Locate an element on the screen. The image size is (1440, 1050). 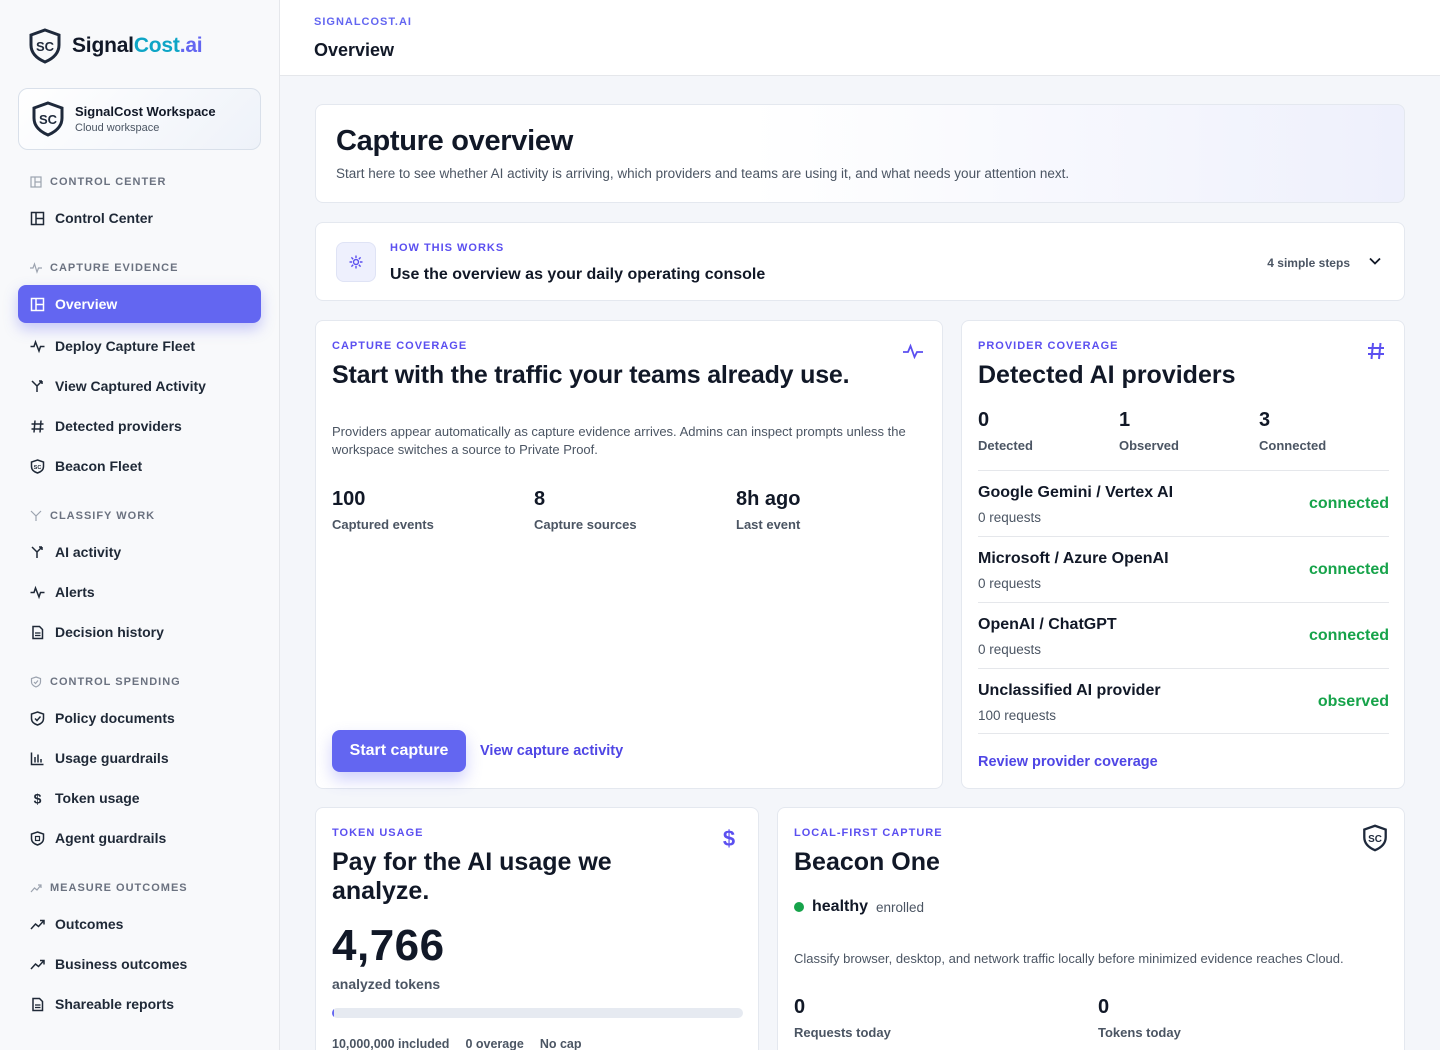
nav-section-capture-evidence: CAPTURE EVIDENCE is located at coordinates (104, 268).